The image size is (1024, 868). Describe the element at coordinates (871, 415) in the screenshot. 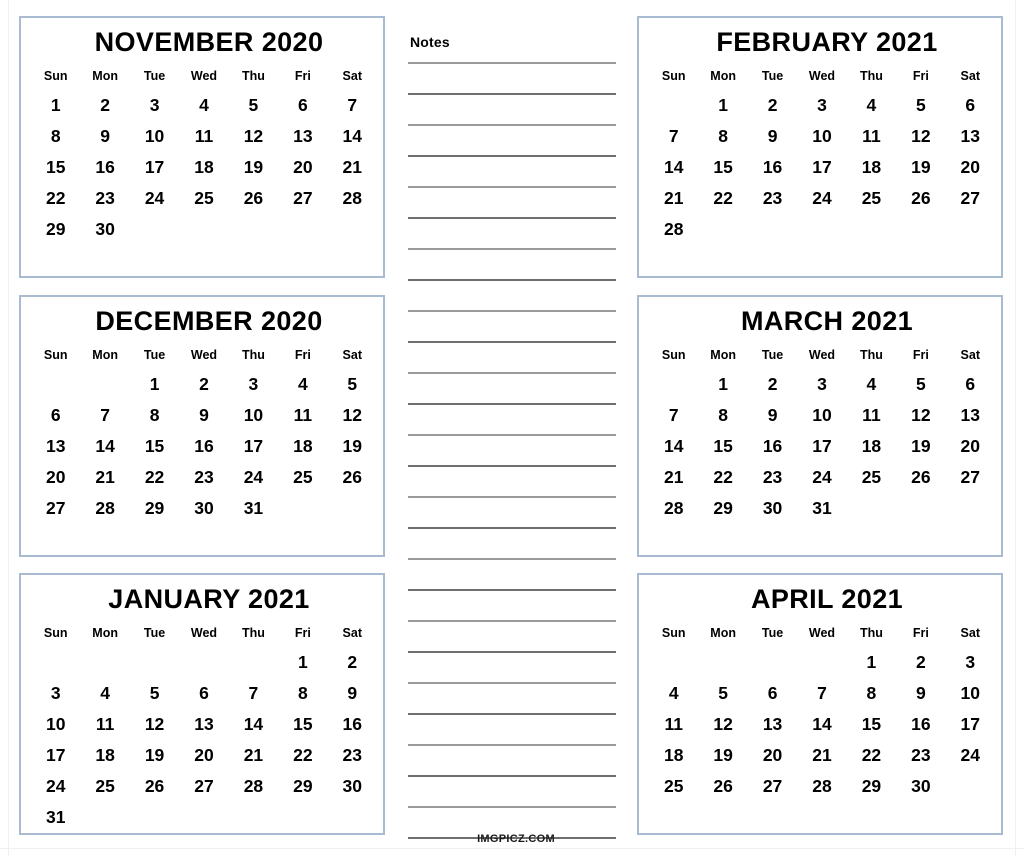

I see `day-cell: 11` at that location.